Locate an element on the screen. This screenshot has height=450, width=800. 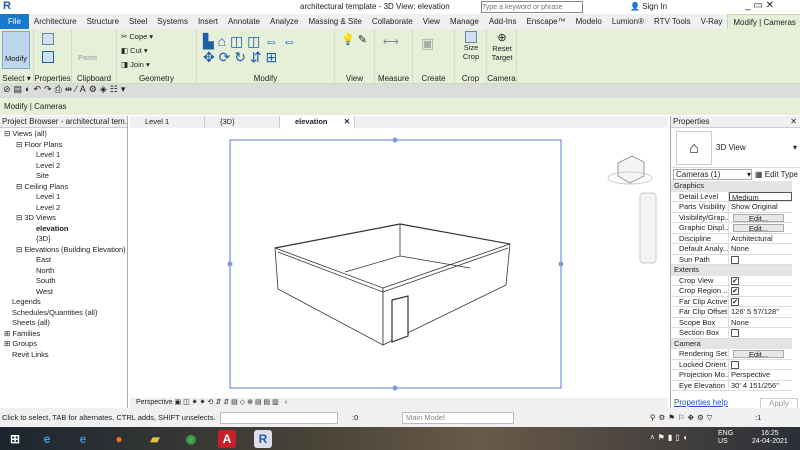
select-dropdown: Select ▾ is located at coordinates (16, 78).